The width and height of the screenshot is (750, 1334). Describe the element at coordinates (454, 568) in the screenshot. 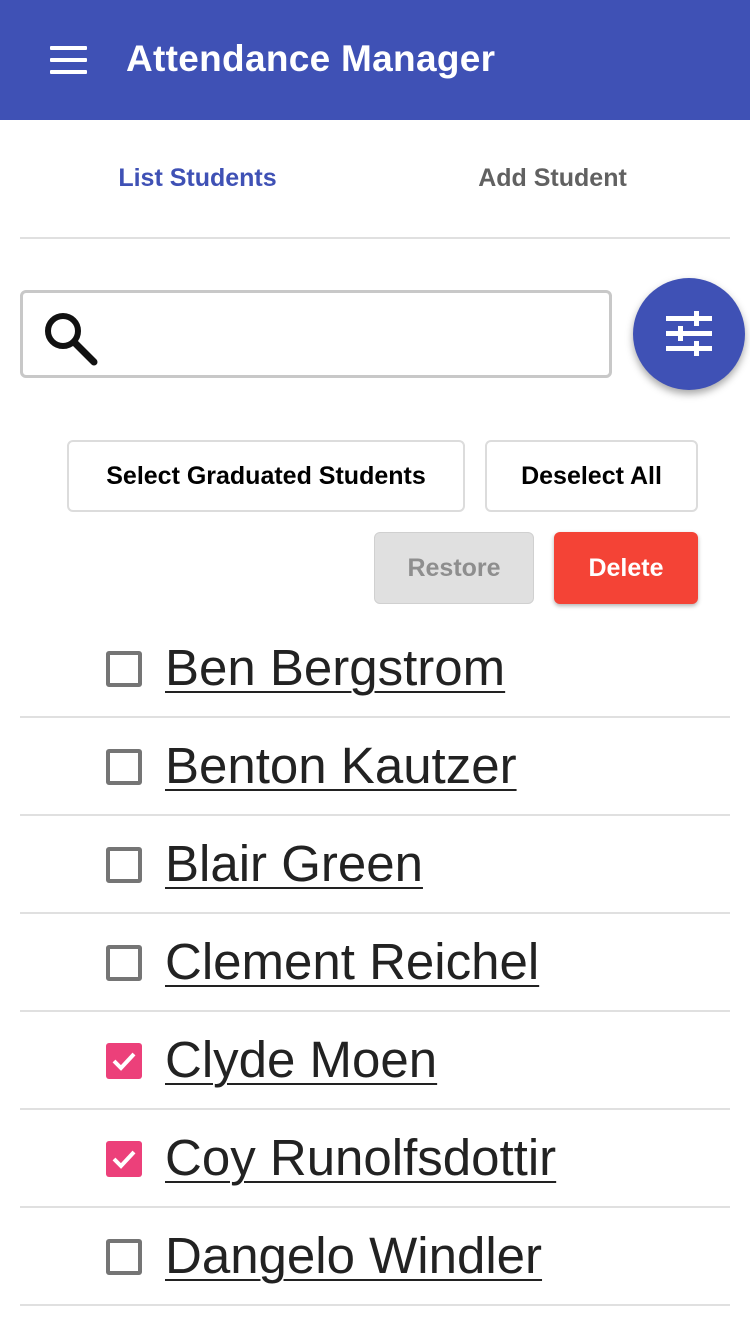

I see `restore-button: Restore` at that location.